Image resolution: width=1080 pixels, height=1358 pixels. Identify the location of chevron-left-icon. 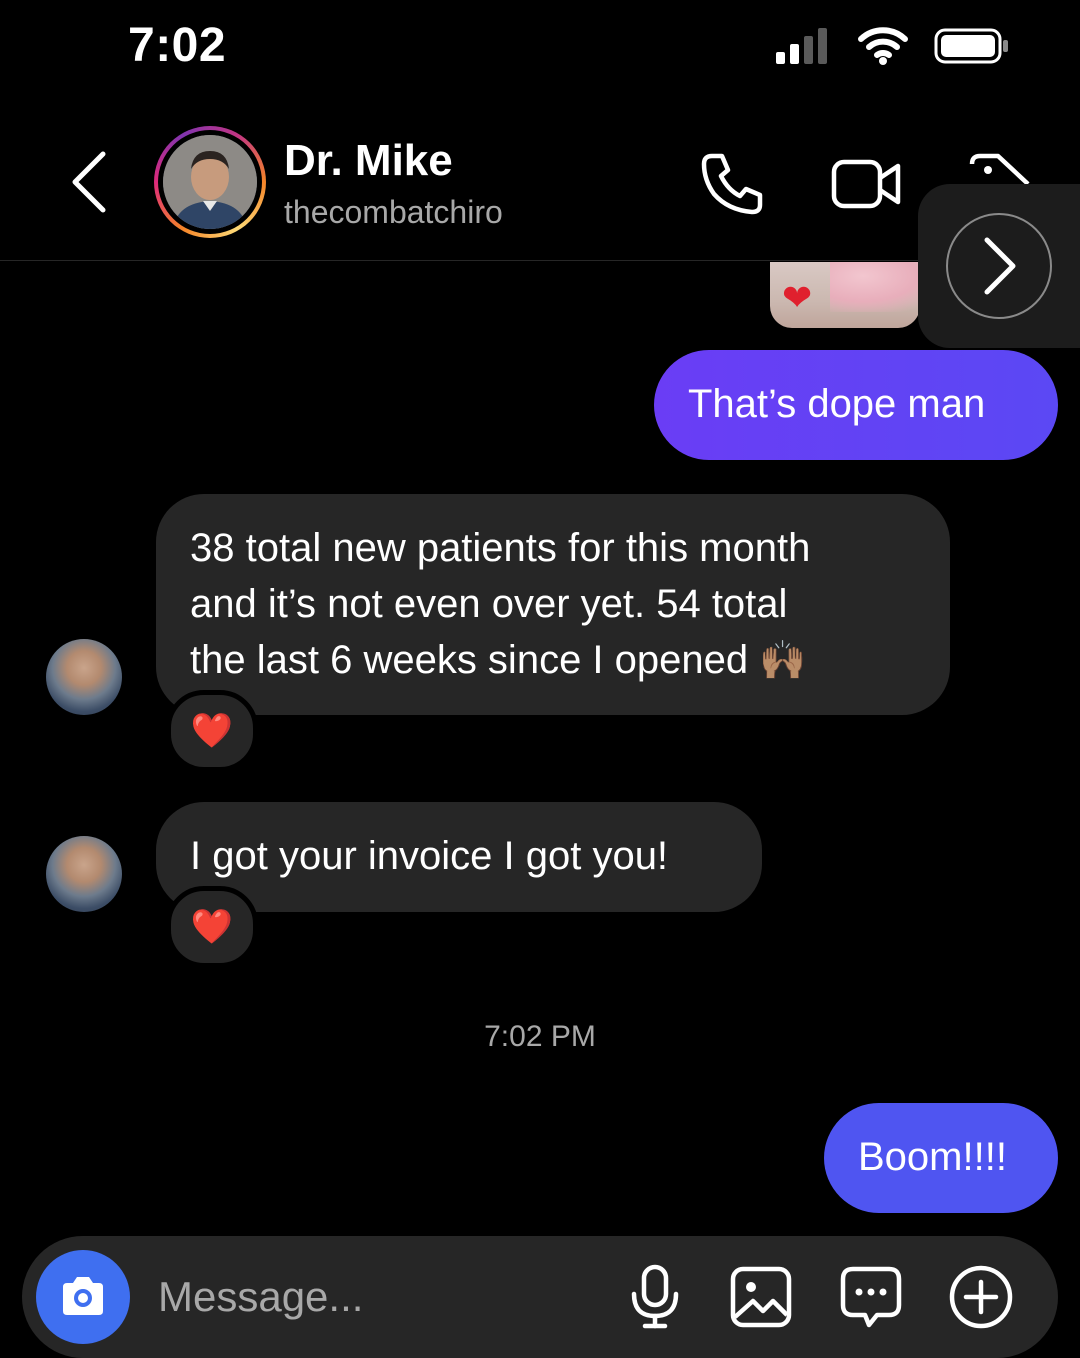
(89, 182).